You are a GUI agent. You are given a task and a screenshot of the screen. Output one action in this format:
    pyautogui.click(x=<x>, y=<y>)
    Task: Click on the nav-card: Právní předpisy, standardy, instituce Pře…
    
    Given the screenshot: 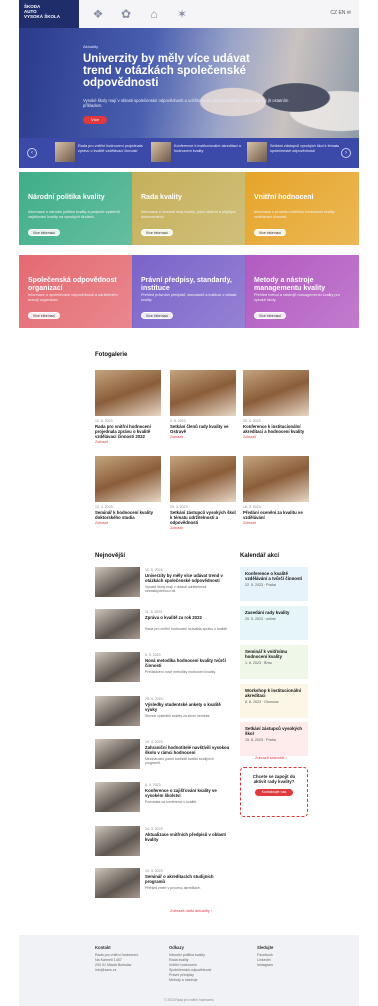 What is the action you would take?
    pyautogui.click(x=189, y=291)
    